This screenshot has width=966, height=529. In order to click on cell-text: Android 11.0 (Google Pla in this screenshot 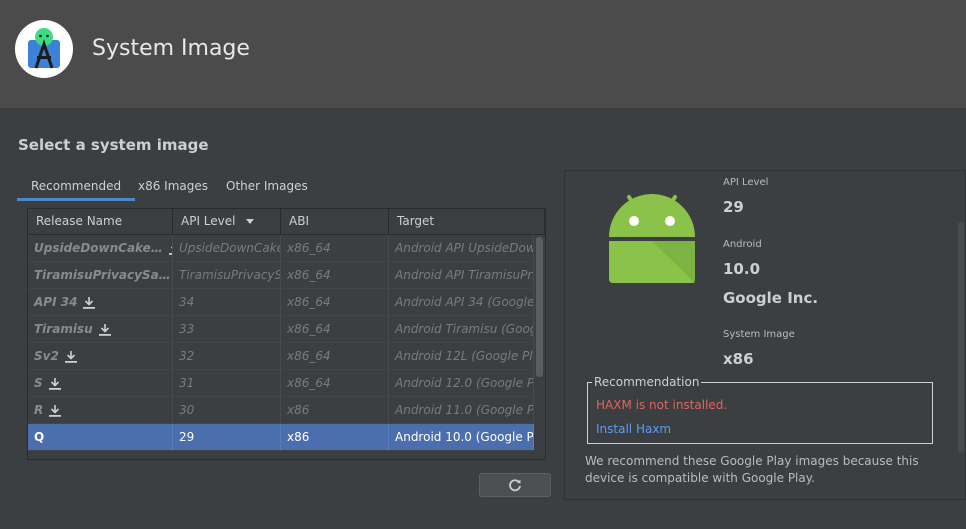, I will do `click(464, 410)`.